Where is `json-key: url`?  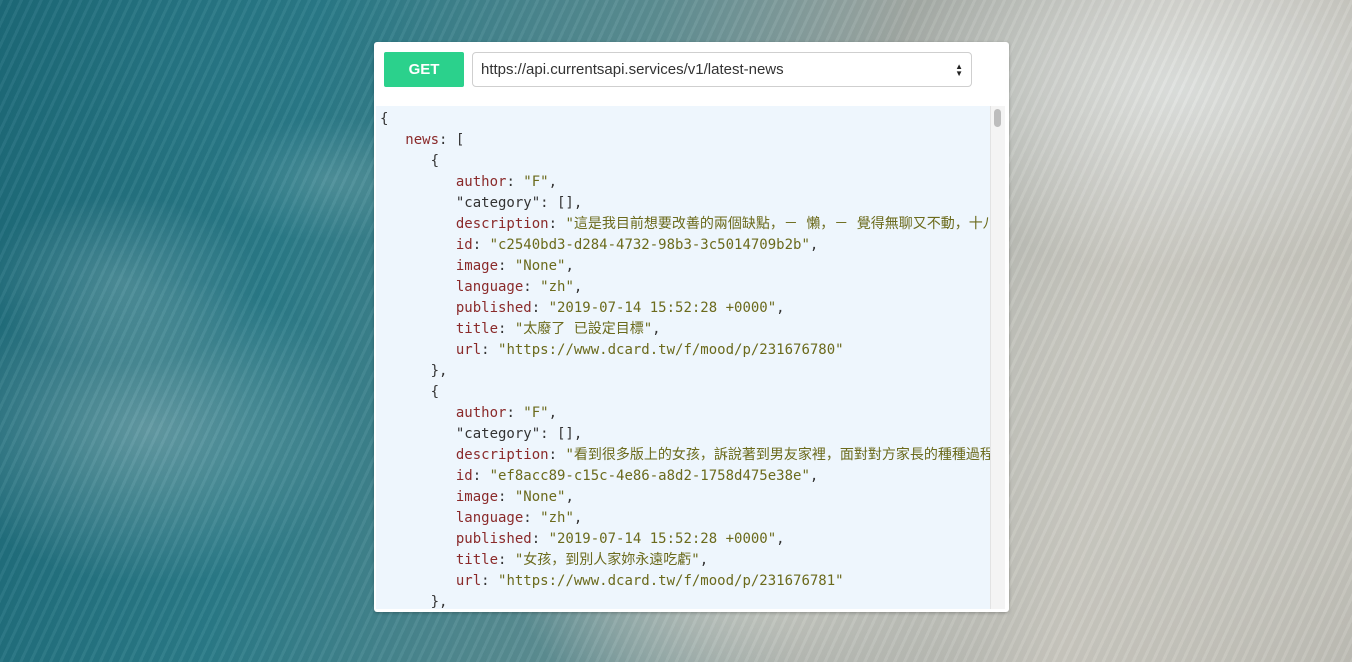
json-key: url is located at coordinates (468, 581).